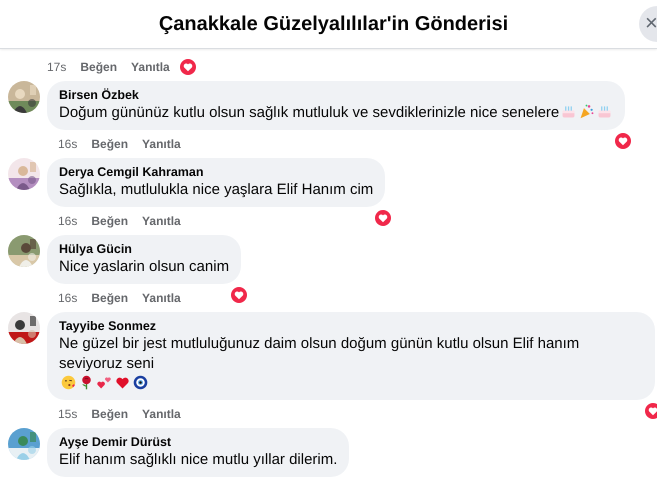 This screenshot has width=657, height=489. What do you see at coordinates (144, 267) in the screenshot?
I see `comment-text: Nice yaslarin olsun canim` at bounding box center [144, 267].